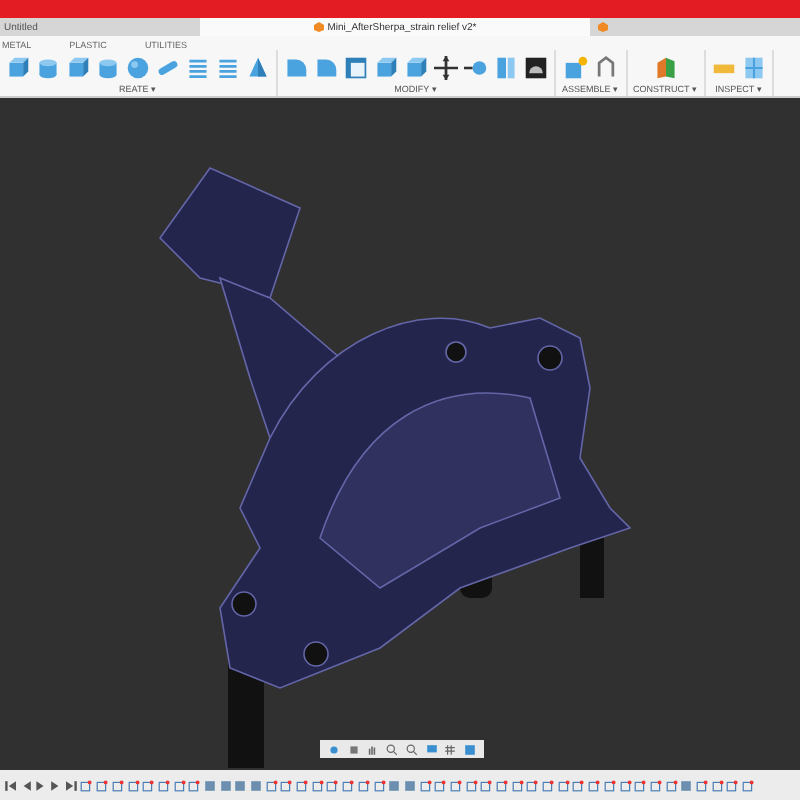 The image size is (800, 800). I want to click on grid-icon, so click(450, 749).